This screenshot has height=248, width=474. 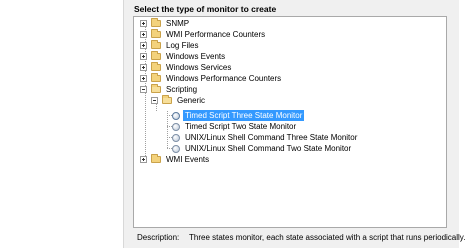 I want to click on tree-item-snmp: SNMP, so click(x=165, y=23).